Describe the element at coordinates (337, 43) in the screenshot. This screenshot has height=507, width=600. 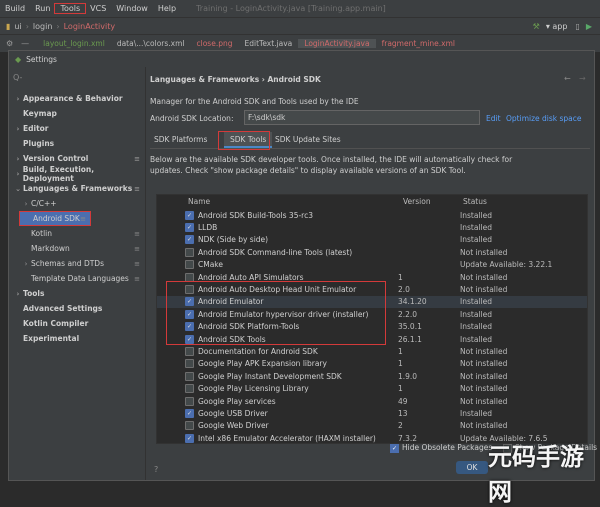
I see `tab-loginactivity: LoginActivity.java` at that location.